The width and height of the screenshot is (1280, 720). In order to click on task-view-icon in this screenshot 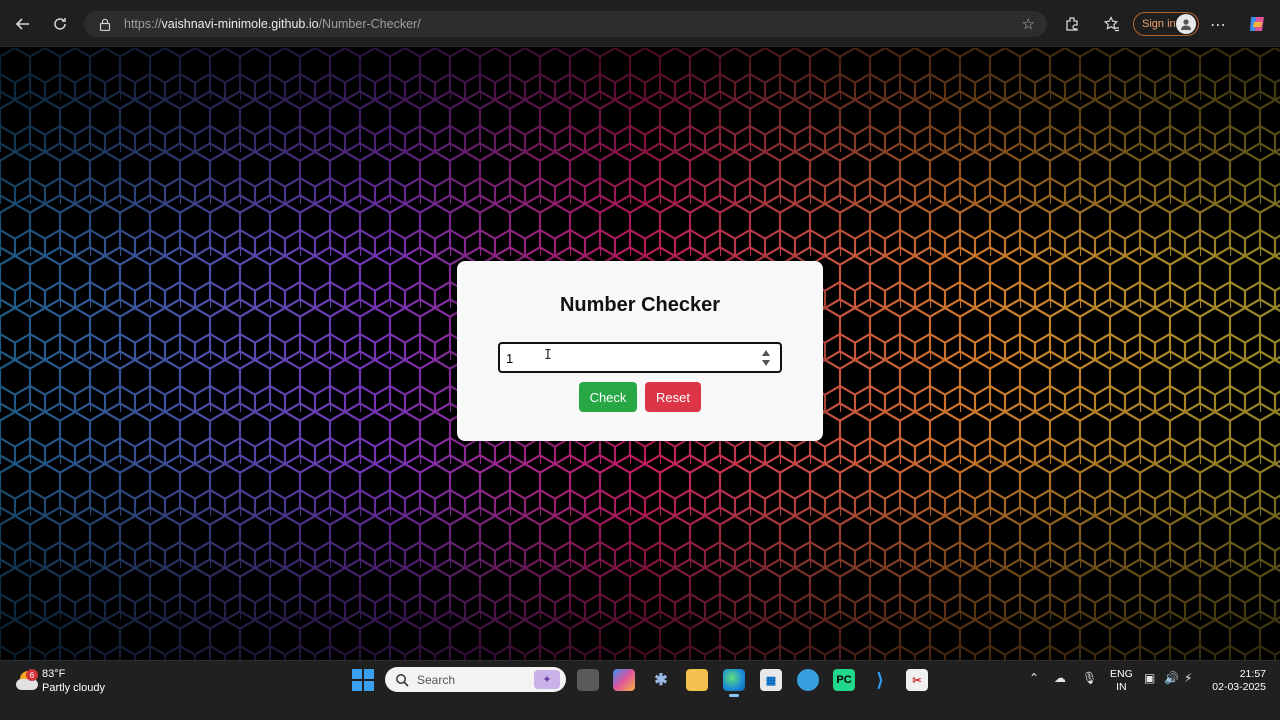, I will do `click(588, 680)`.